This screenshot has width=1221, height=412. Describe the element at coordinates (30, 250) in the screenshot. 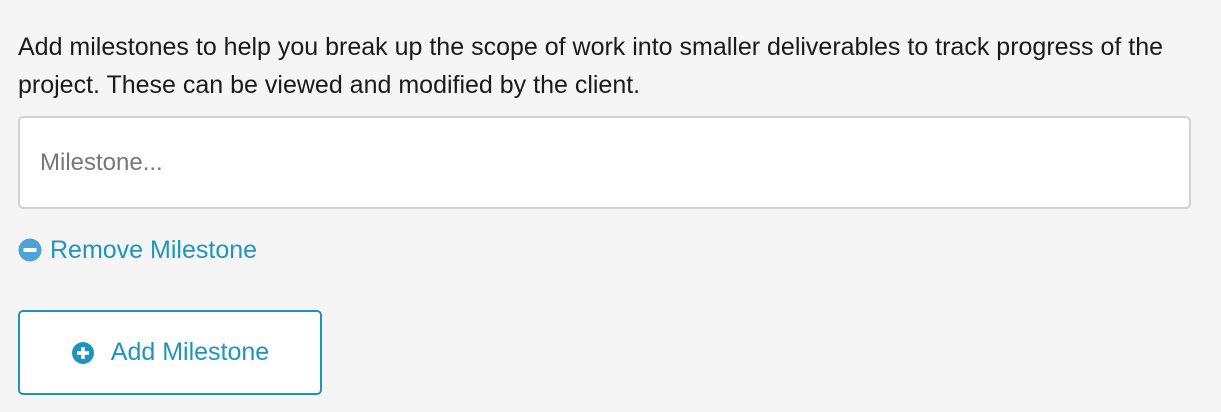

I see `minus-circle-icon` at that location.